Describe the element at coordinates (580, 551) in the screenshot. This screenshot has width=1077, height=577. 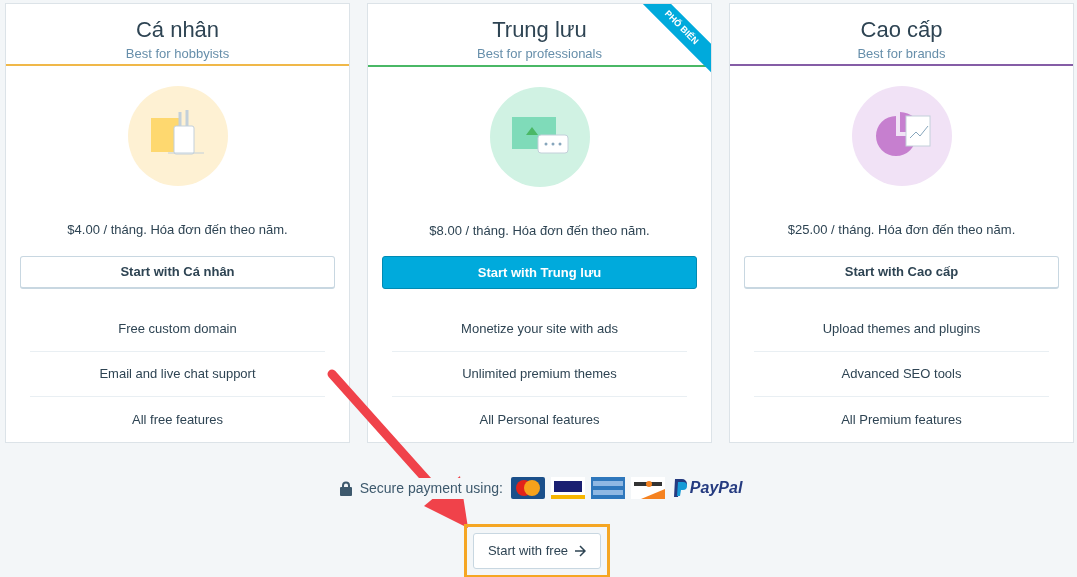
I see `arrow-right-icon` at that location.